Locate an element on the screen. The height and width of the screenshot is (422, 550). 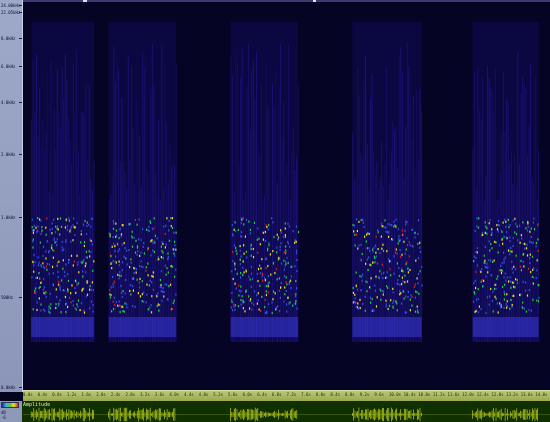
time-tick: 0.4s is located at coordinates (42, 394).